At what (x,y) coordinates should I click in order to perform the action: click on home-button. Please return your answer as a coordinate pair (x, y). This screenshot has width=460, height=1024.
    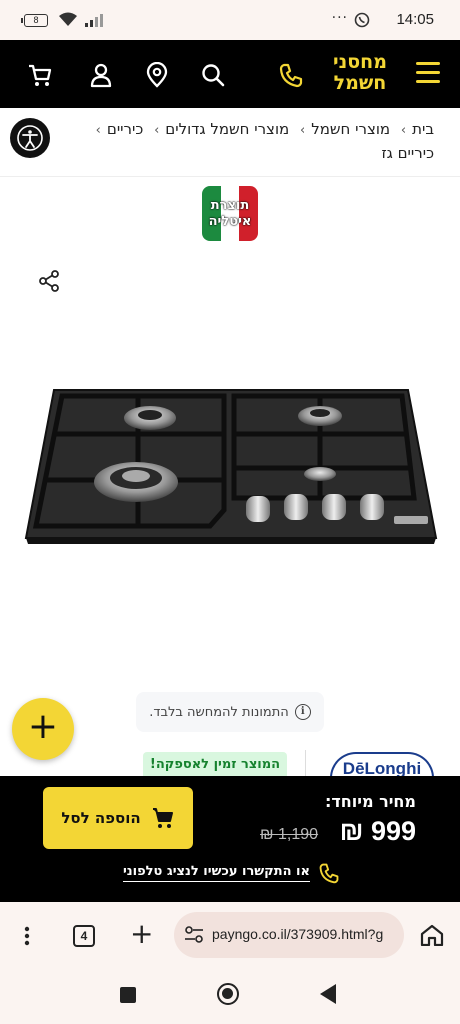
    Looking at the image, I should click on (228, 994).